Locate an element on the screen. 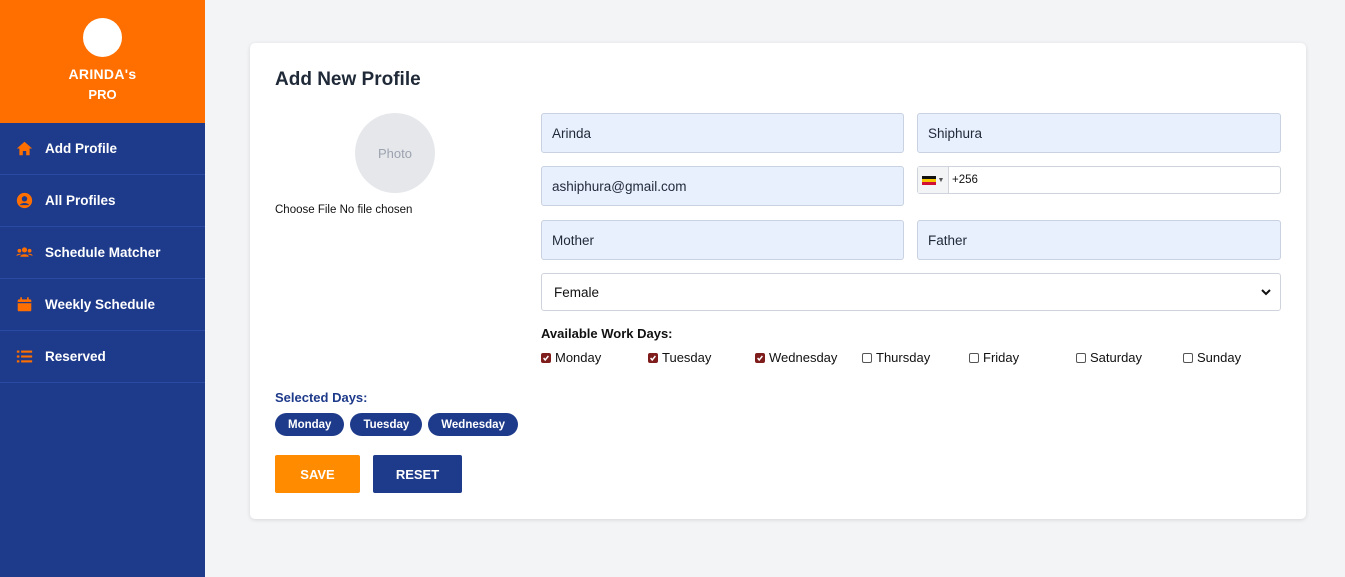 This screenshot has width=1345, height=577. day-checkbox-monday: Monday is located at coordinates (571, 357).